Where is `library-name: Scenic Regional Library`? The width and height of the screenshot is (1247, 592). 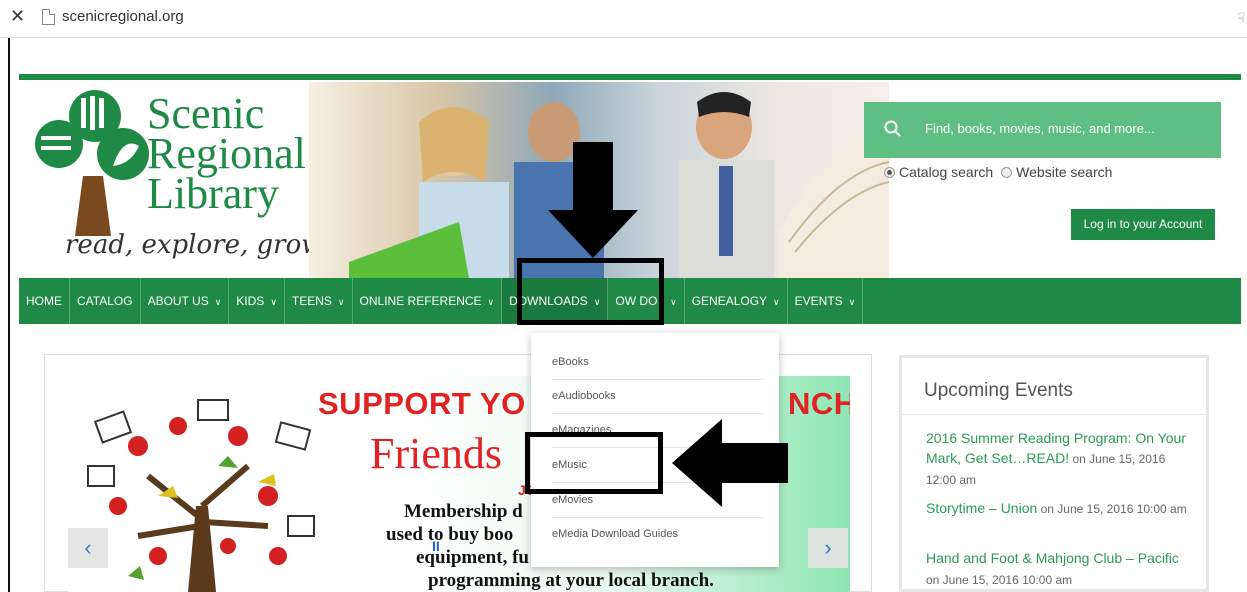 library-name: Scenic Regional Library is located at coordinates (226, 153).